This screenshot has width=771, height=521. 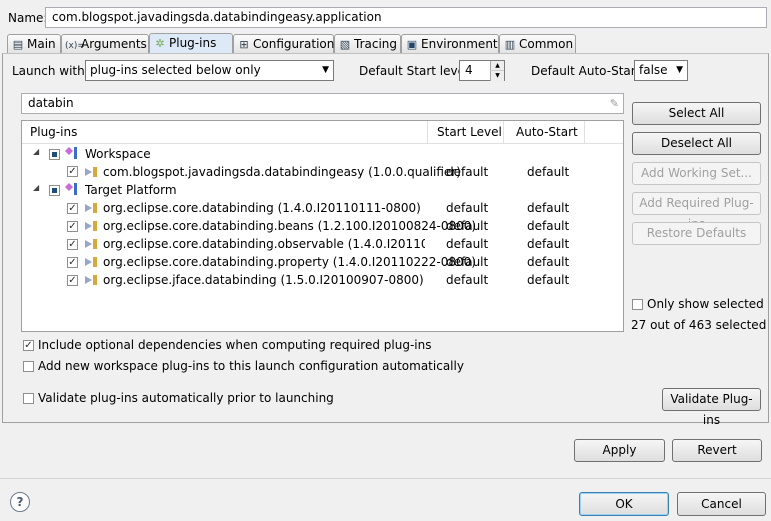 What do you see at coordinates (619, 450) in the screenshot?
I see `apply-button: Apply` at bounding box center [619, 450].